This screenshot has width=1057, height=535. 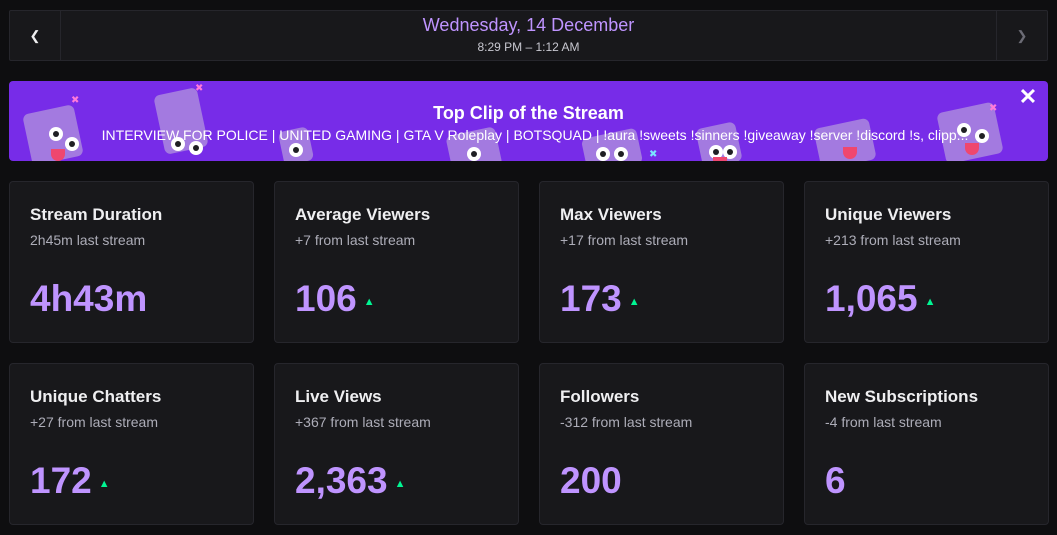 What do you see at coordinates (338, 396) in the screenshot?
I see `stat-title: Live Views` at bounding box center [338, 396].